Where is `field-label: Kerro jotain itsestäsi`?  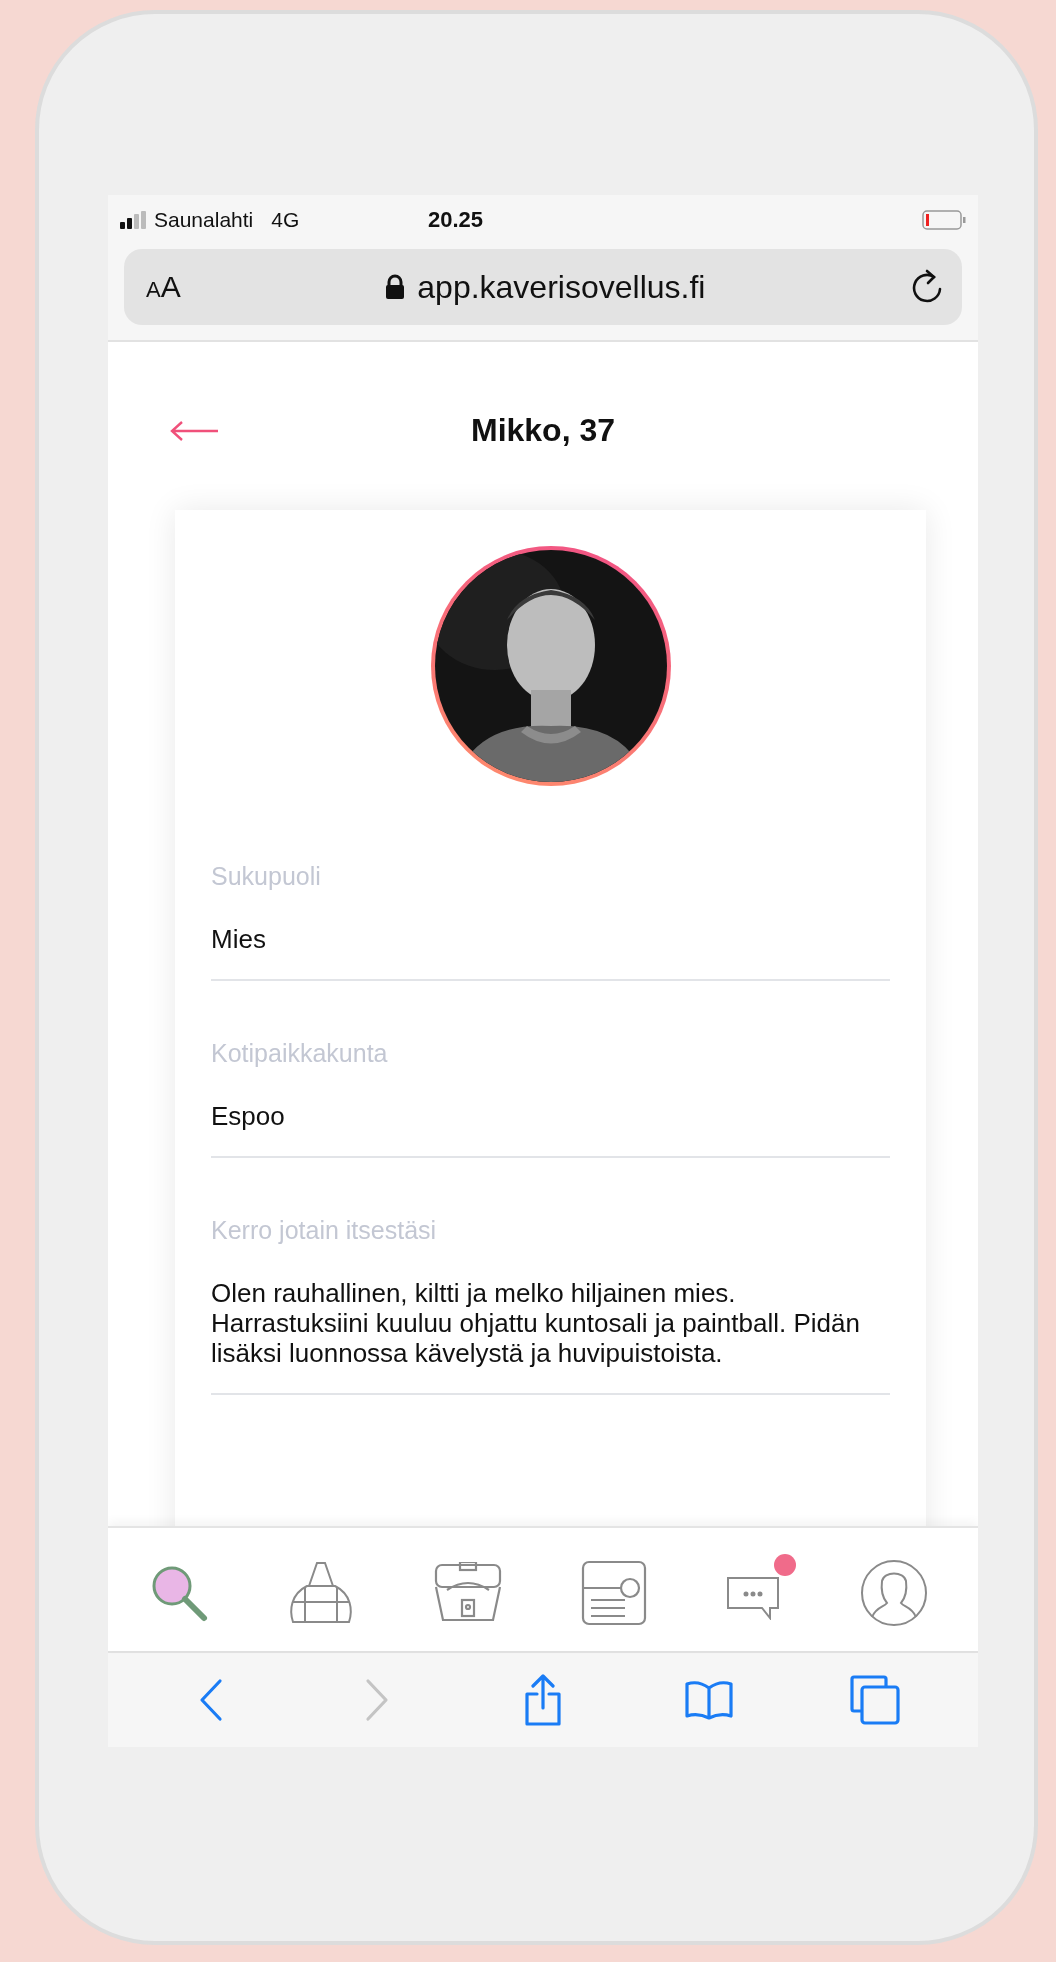
field-label: Kerro jotain itsestäsi is located at coordinates (324, 1231).